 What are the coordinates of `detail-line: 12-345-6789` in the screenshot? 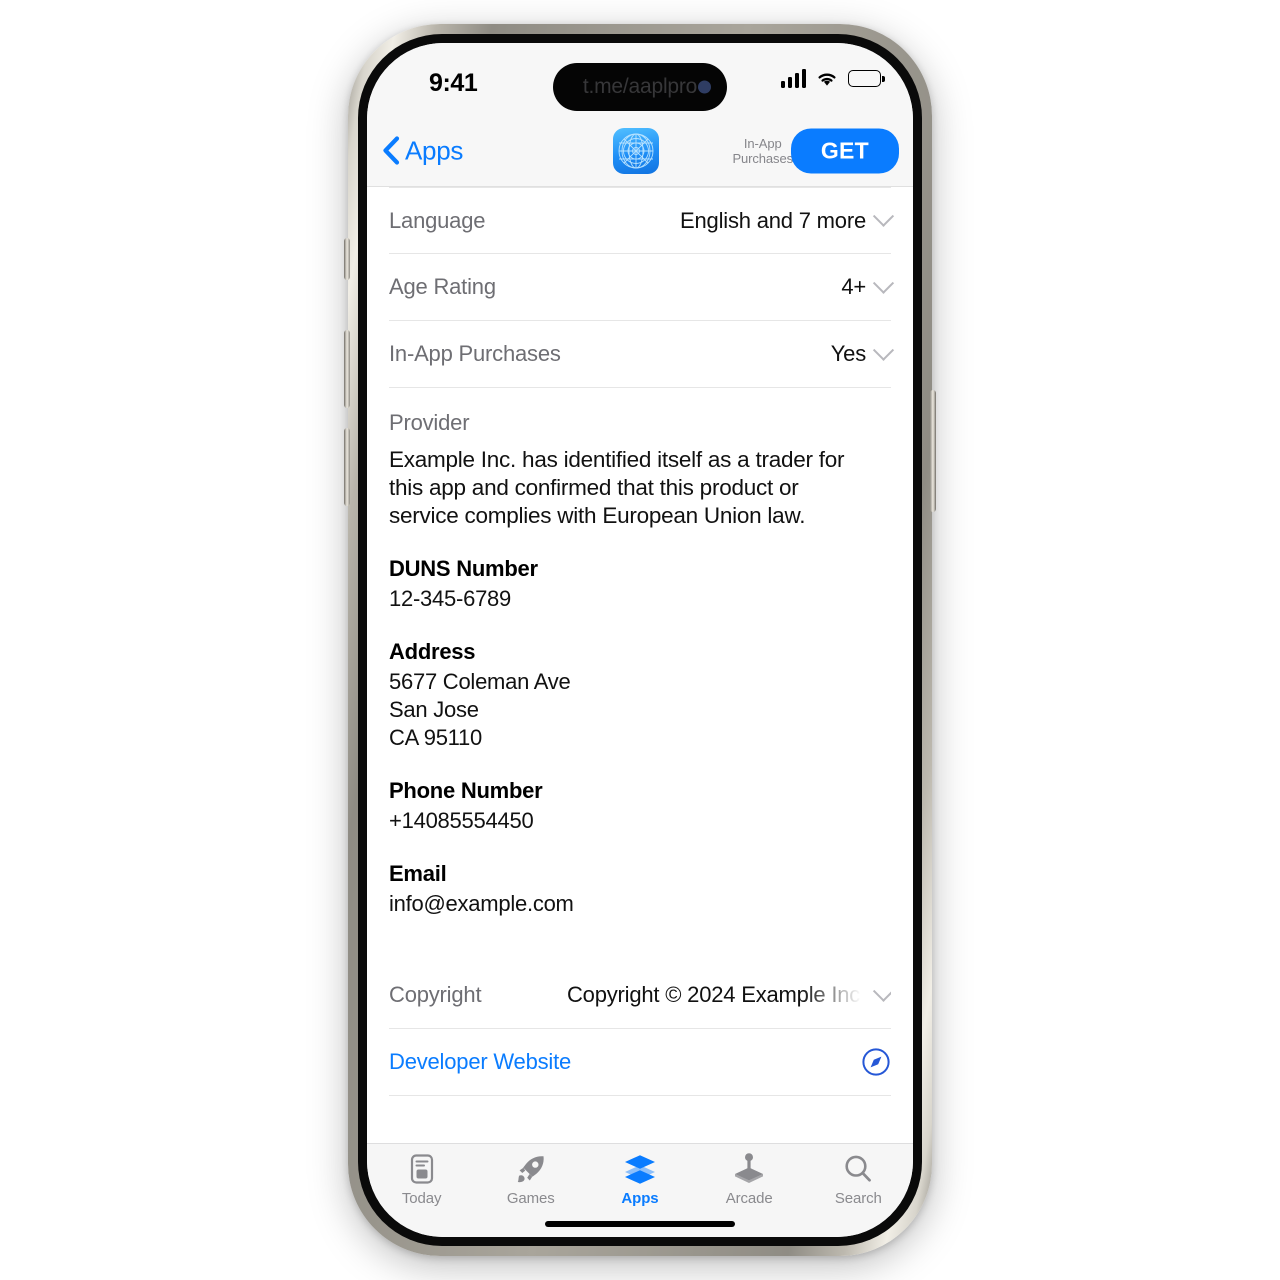 It's located at (450, 598).